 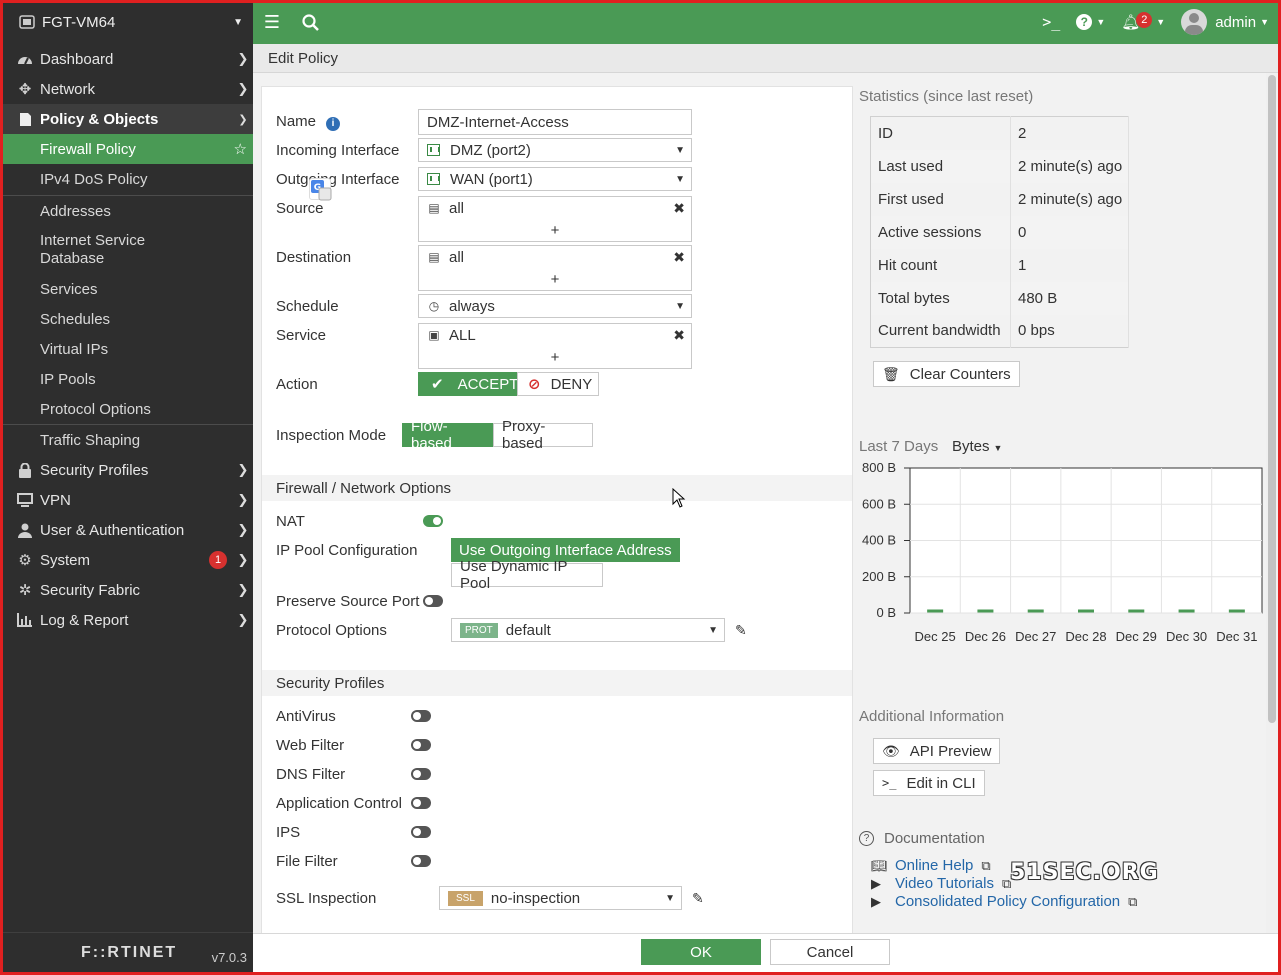 What do you see at coordinates (555, 179) in the screenshot?
I see `outgoing-select: WAN (port1) ▼` at bounding box center [555, 179].